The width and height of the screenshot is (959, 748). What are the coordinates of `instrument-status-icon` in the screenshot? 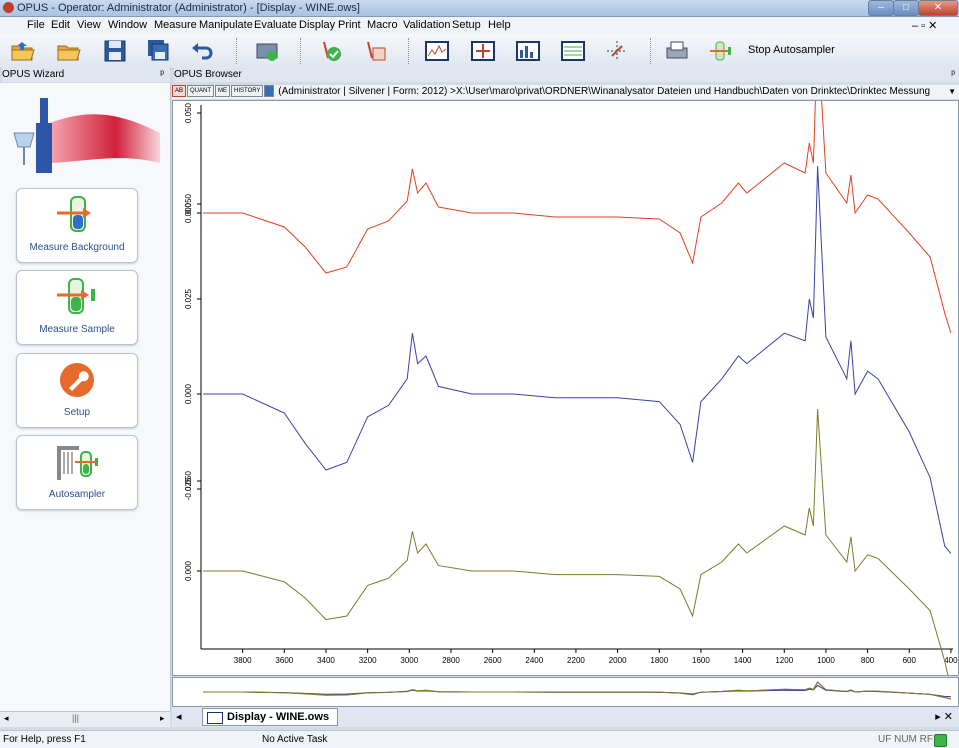 It's located at (267, 51).